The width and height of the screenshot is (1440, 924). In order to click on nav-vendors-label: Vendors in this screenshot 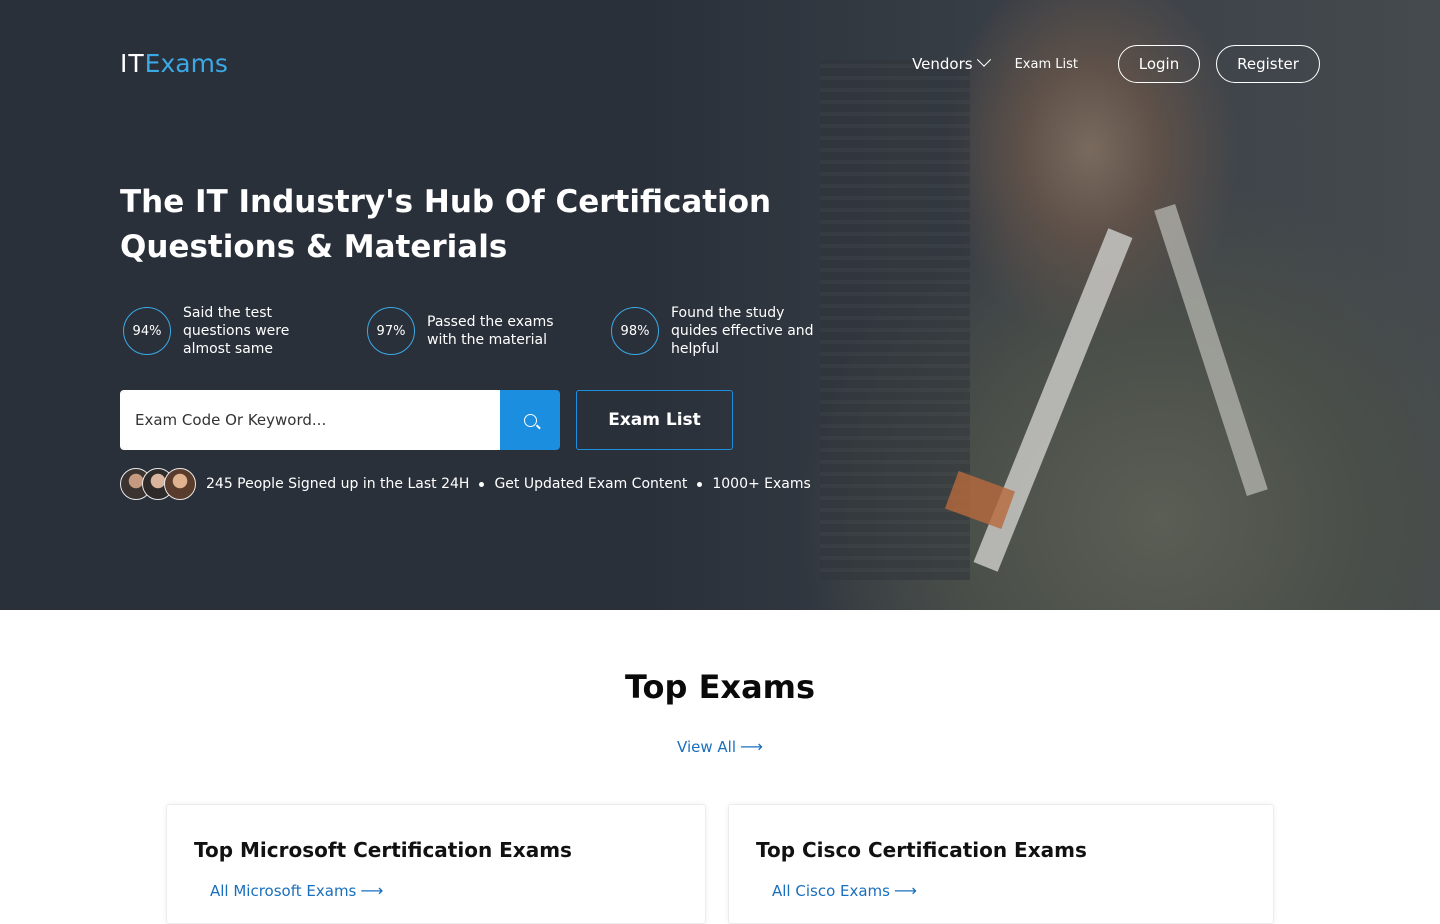, I will do `click(942, 64)`.